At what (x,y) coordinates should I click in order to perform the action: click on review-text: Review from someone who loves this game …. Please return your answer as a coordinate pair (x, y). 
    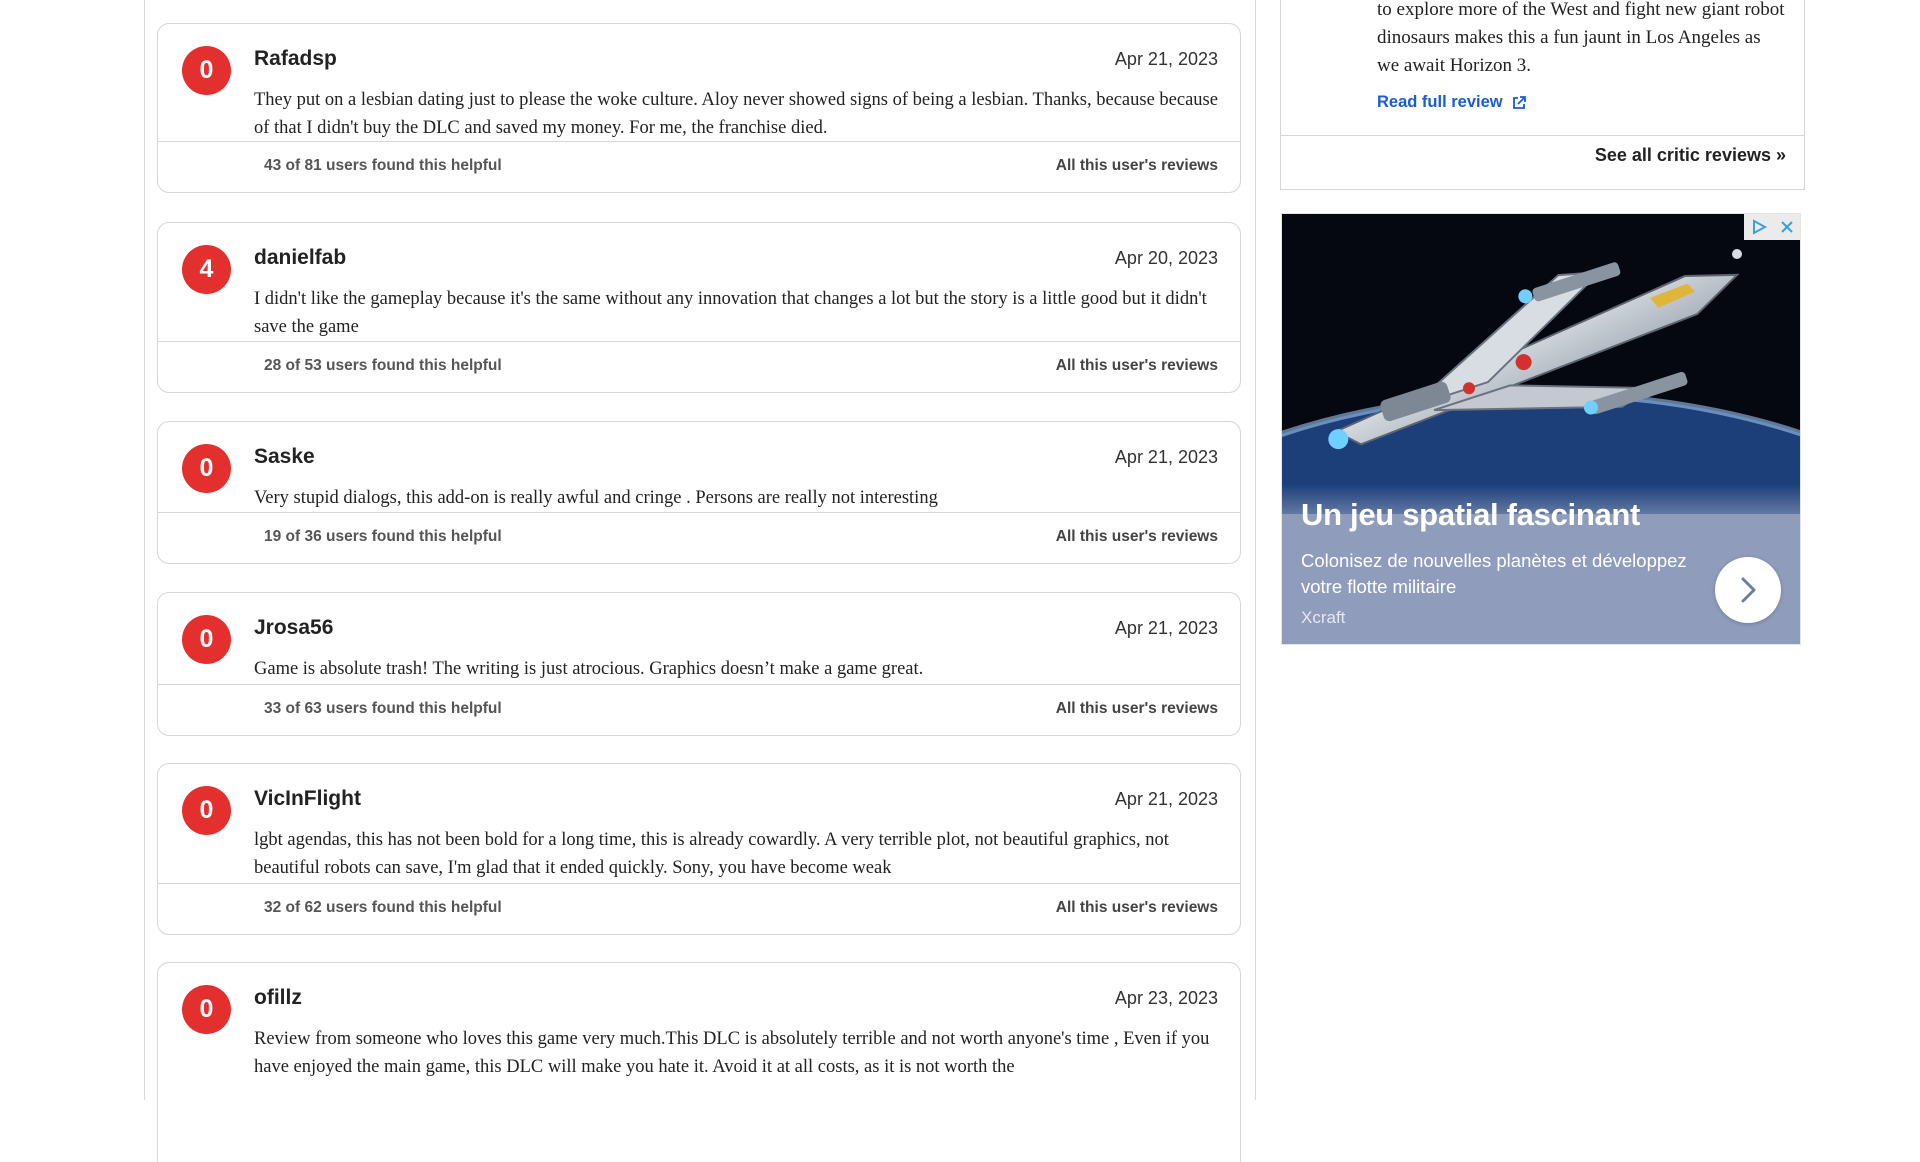
    Looking at the image, I should click on (732, 1053).